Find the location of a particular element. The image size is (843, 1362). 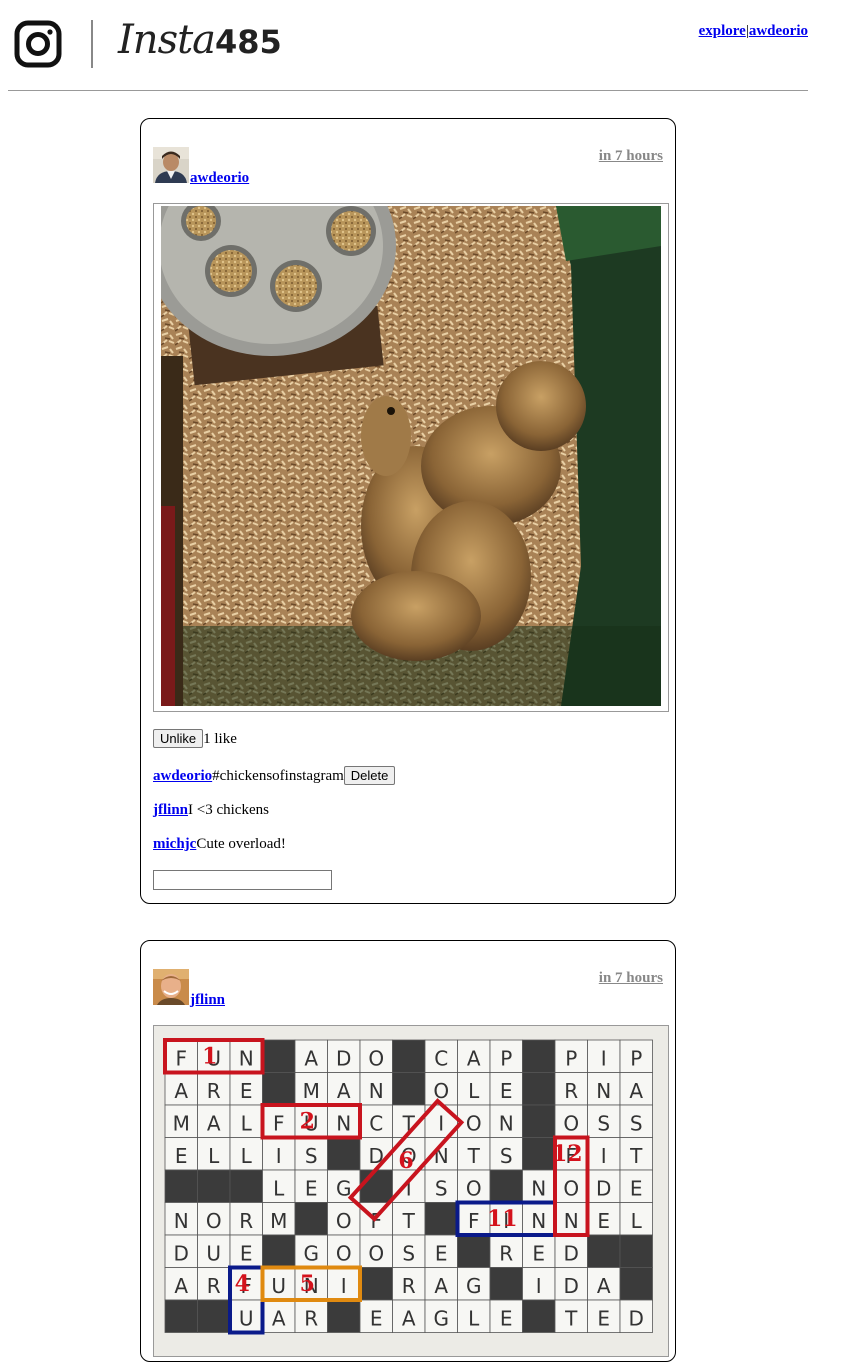

user-profile-link: awdeorio is located at coordinates (778, 31).